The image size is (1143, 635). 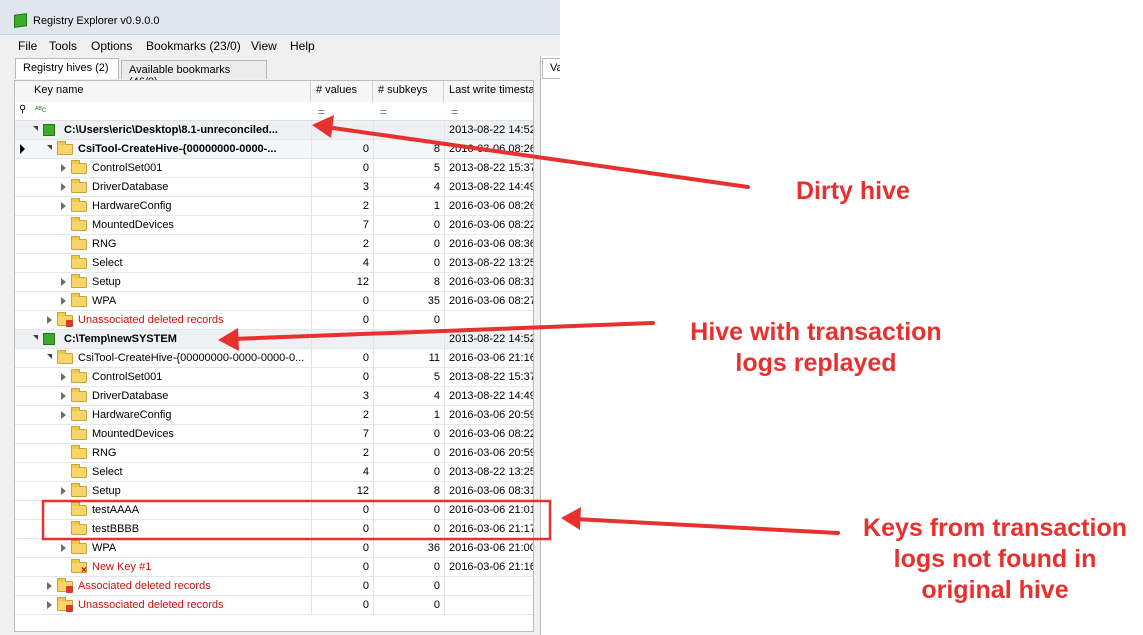 I want to click on callout-keys-line-3: original hive, so click(x=995, y=590).